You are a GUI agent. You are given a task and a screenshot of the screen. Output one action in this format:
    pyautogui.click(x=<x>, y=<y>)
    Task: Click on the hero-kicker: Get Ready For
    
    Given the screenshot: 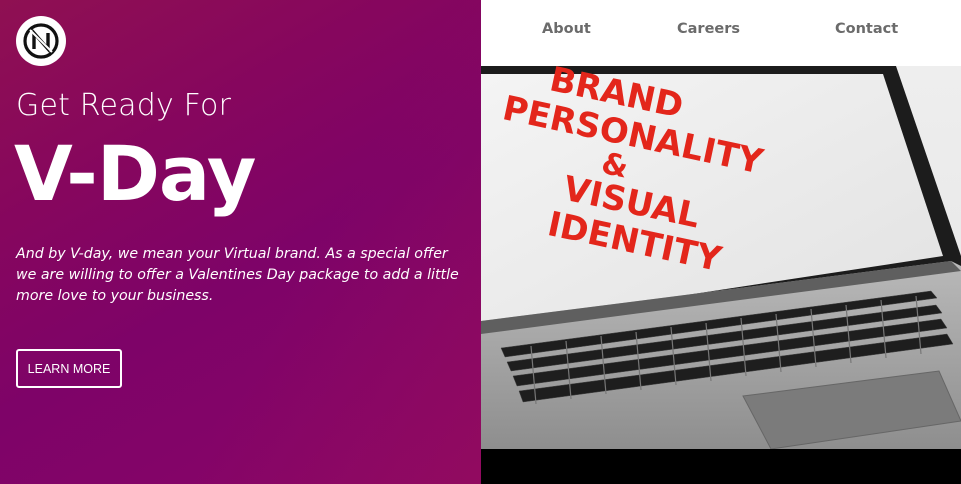 What is the action you would take?
    pyautogui.click(x=124, y=105)
    